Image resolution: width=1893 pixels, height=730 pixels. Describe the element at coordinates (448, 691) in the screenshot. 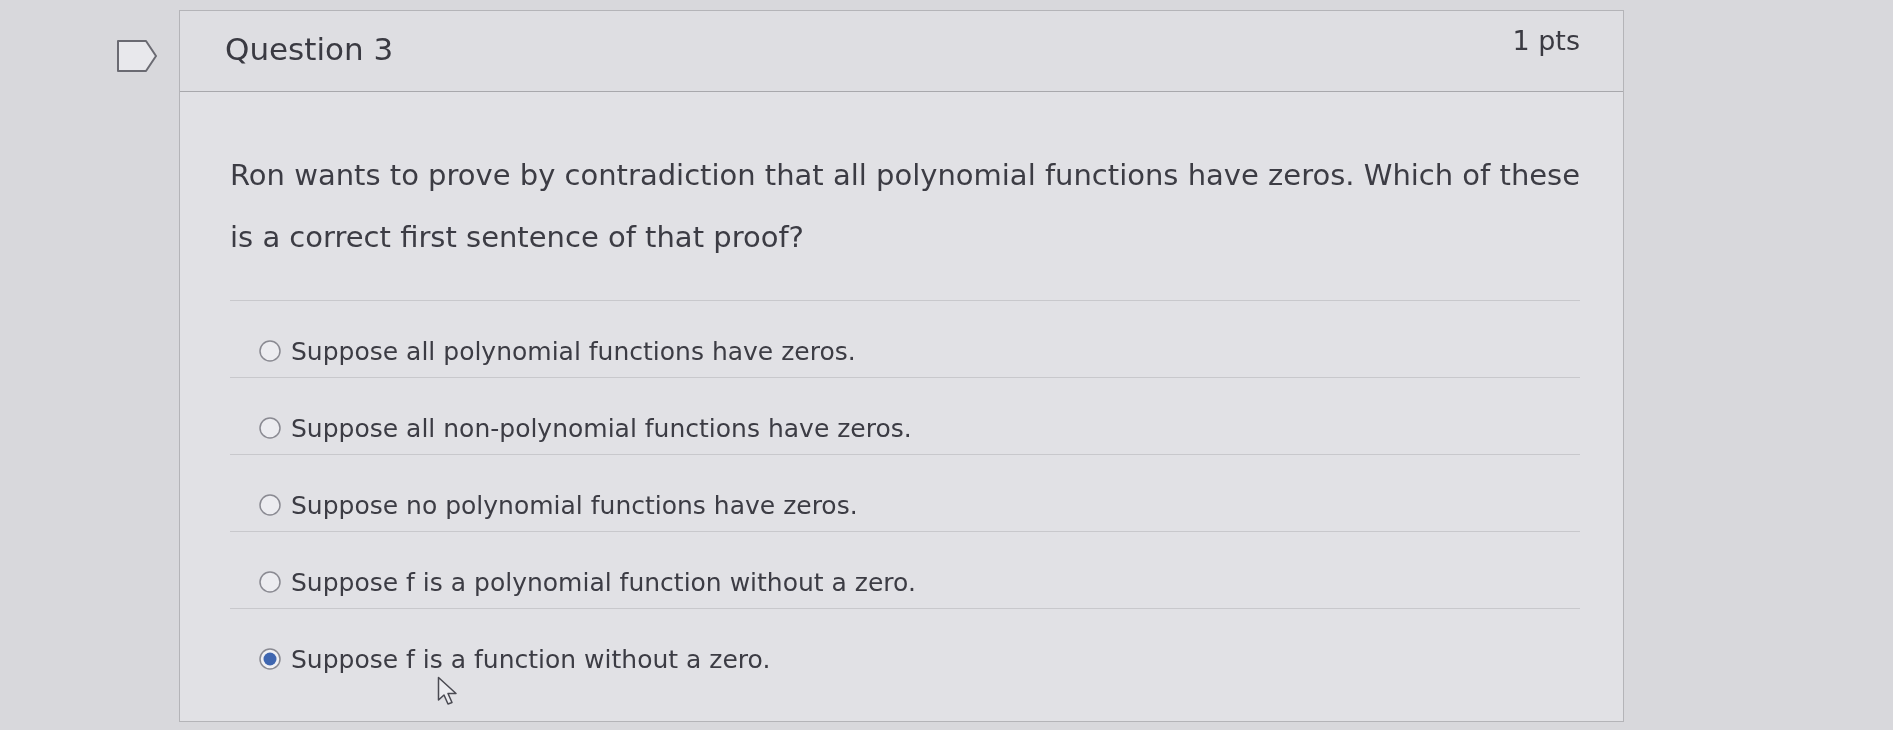

I see `mouse-pointer-icon` at that location.